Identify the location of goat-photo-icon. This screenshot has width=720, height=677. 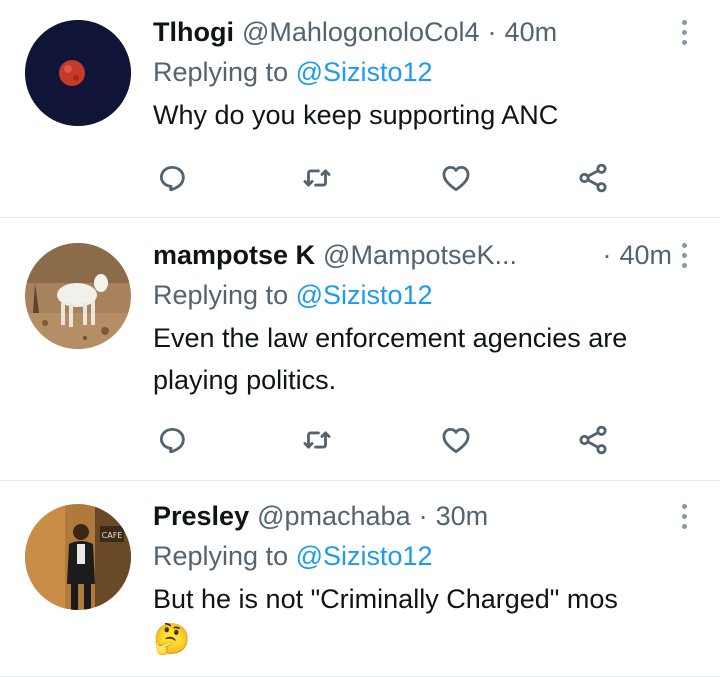
(78, 296).